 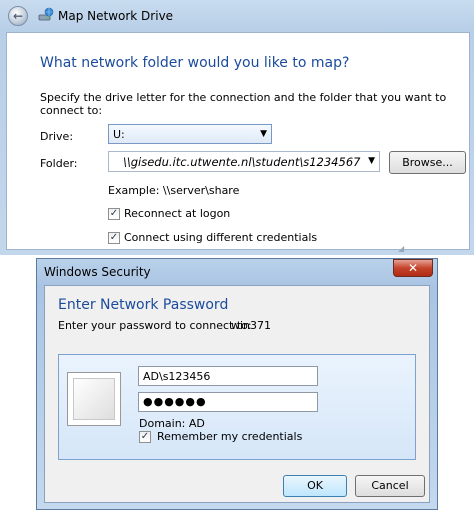 What do you see at coordinates (97, 272) in the screenshot?
I see `dialog-title: Windows Security` at bounding box center [97, 272].